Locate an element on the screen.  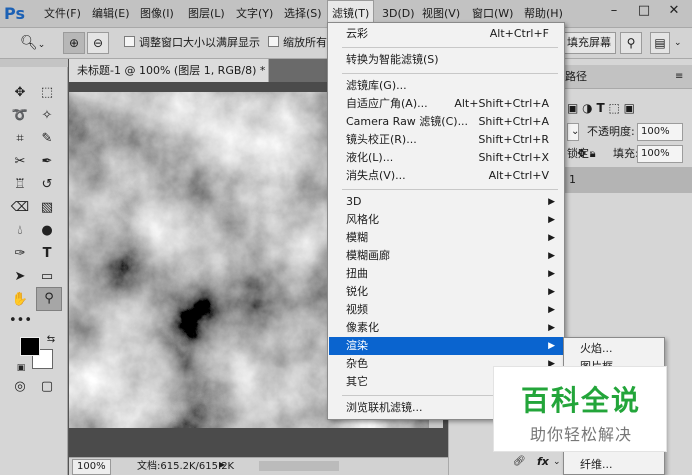
menu-item-label: 渲染 is located at coordinates (357, 345).